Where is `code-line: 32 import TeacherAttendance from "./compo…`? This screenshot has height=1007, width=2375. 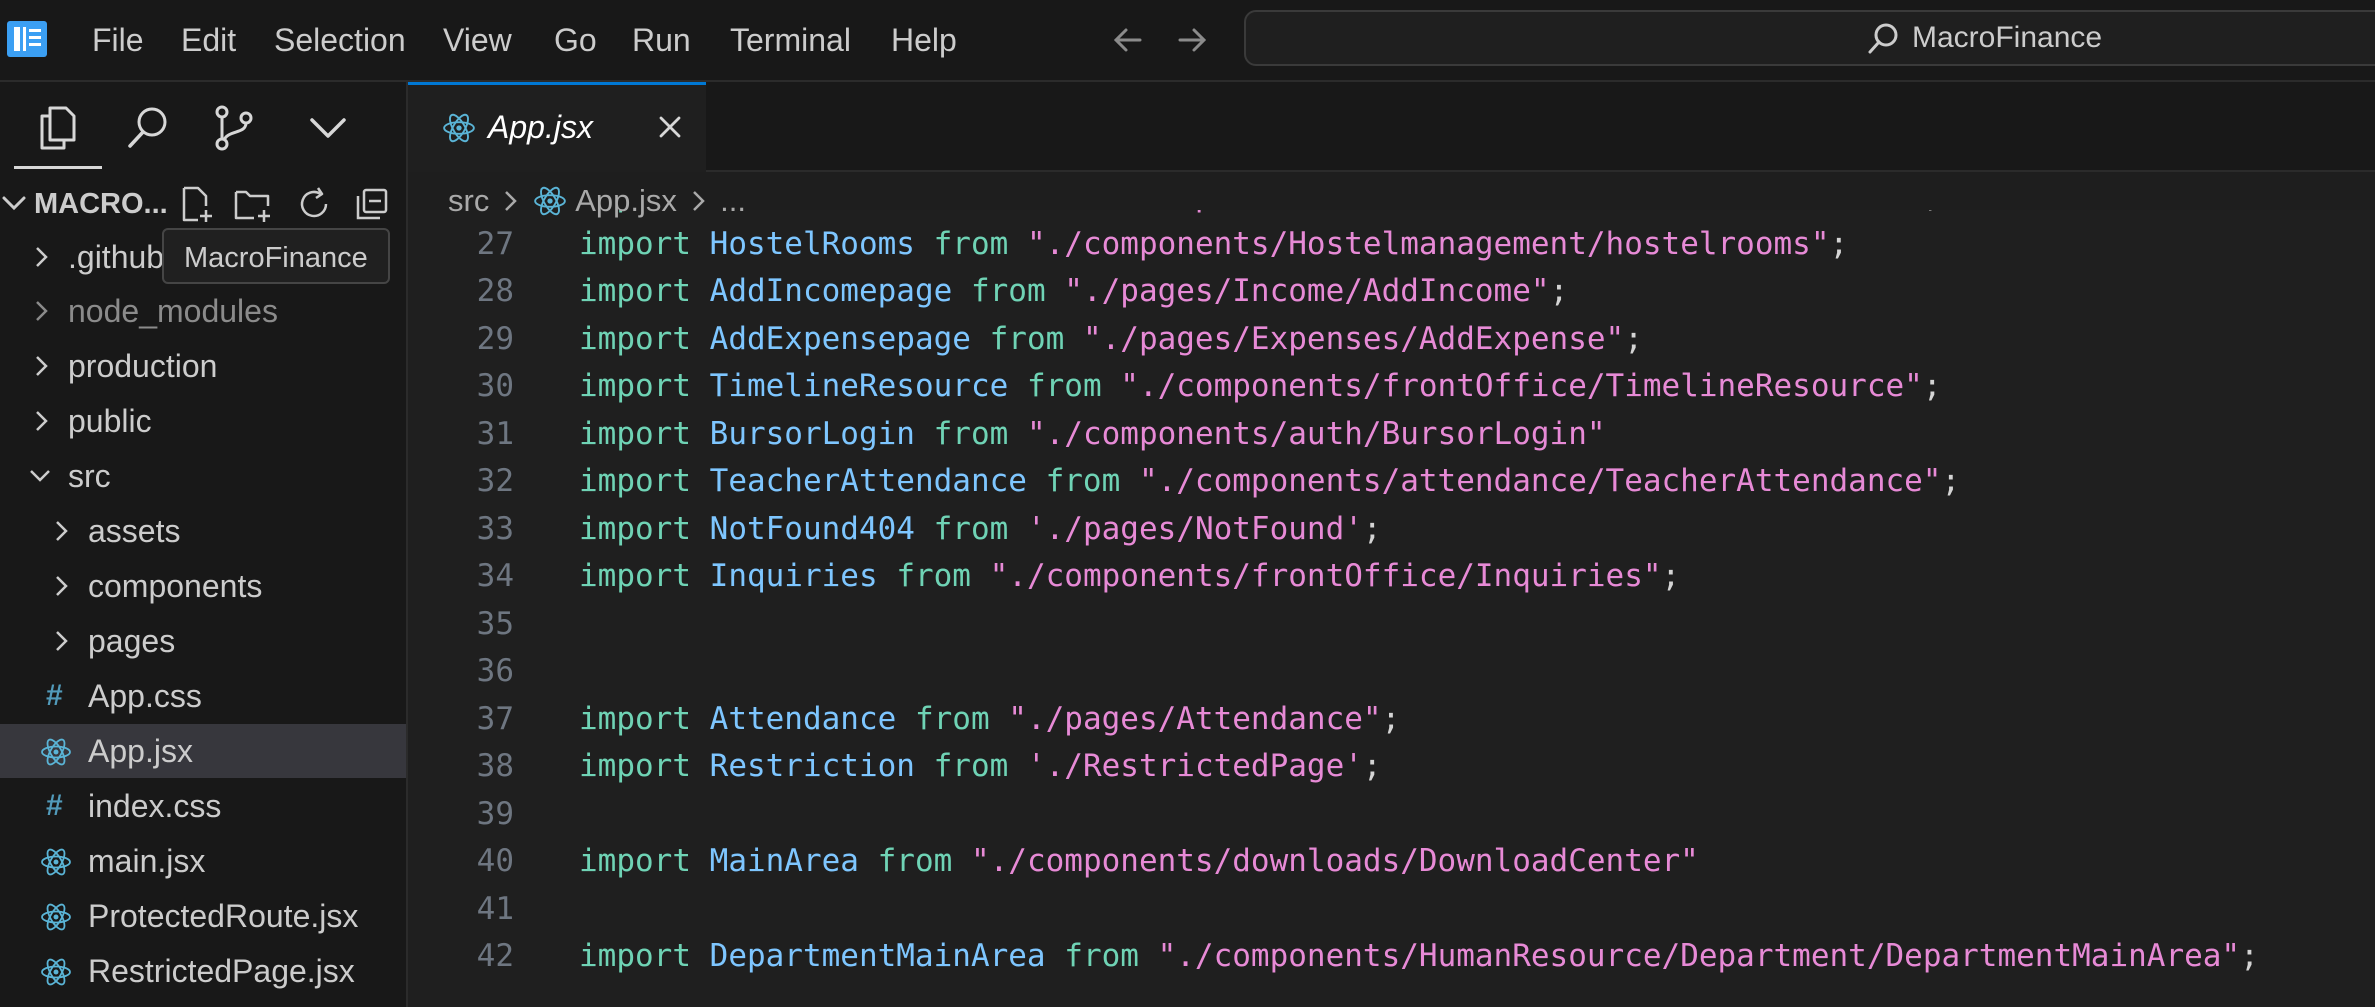 code-line: 32 import TeacherAttendance from "./compo… is located at coordinates (1391, 482).